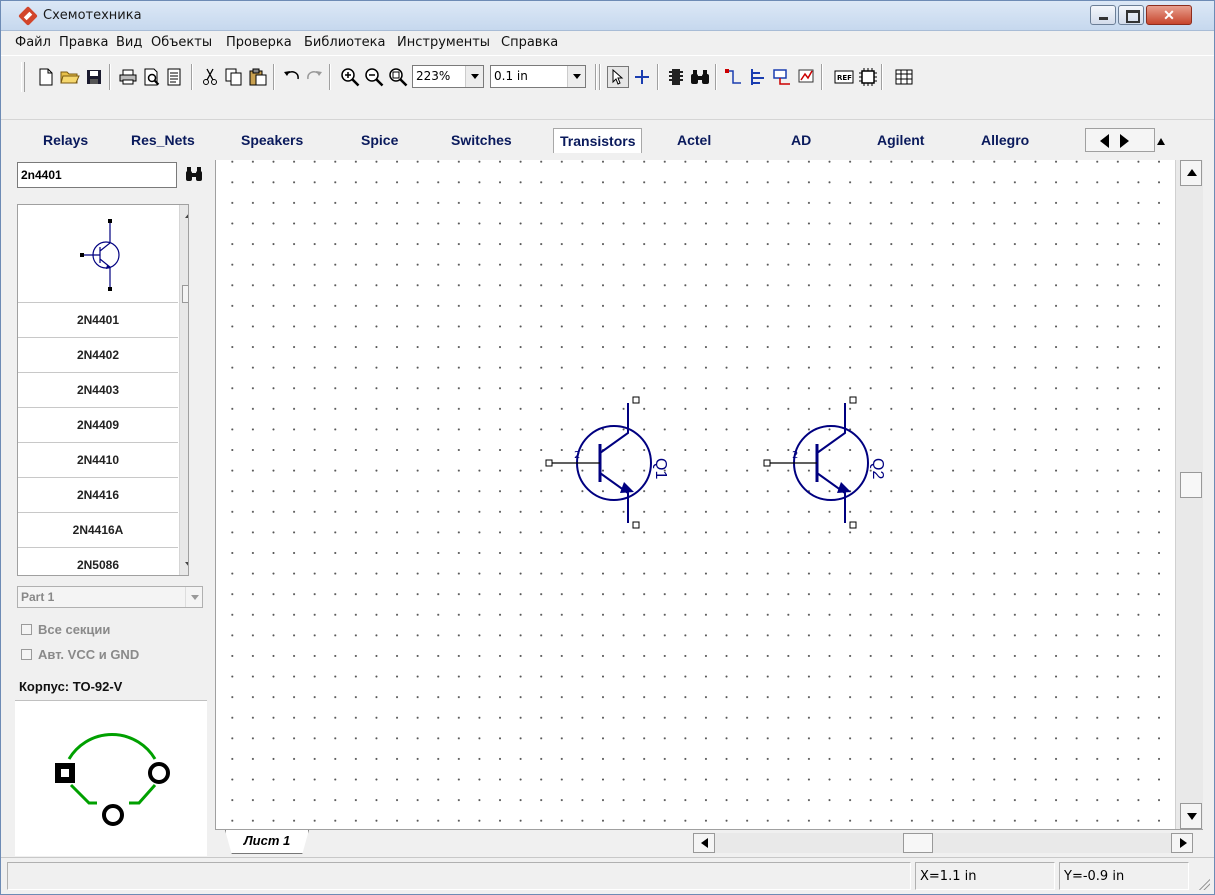 The image size is (1215, 895). Describe the element at coordinates (758, 77) in the screenshot. I see `bus-icon` at that location.